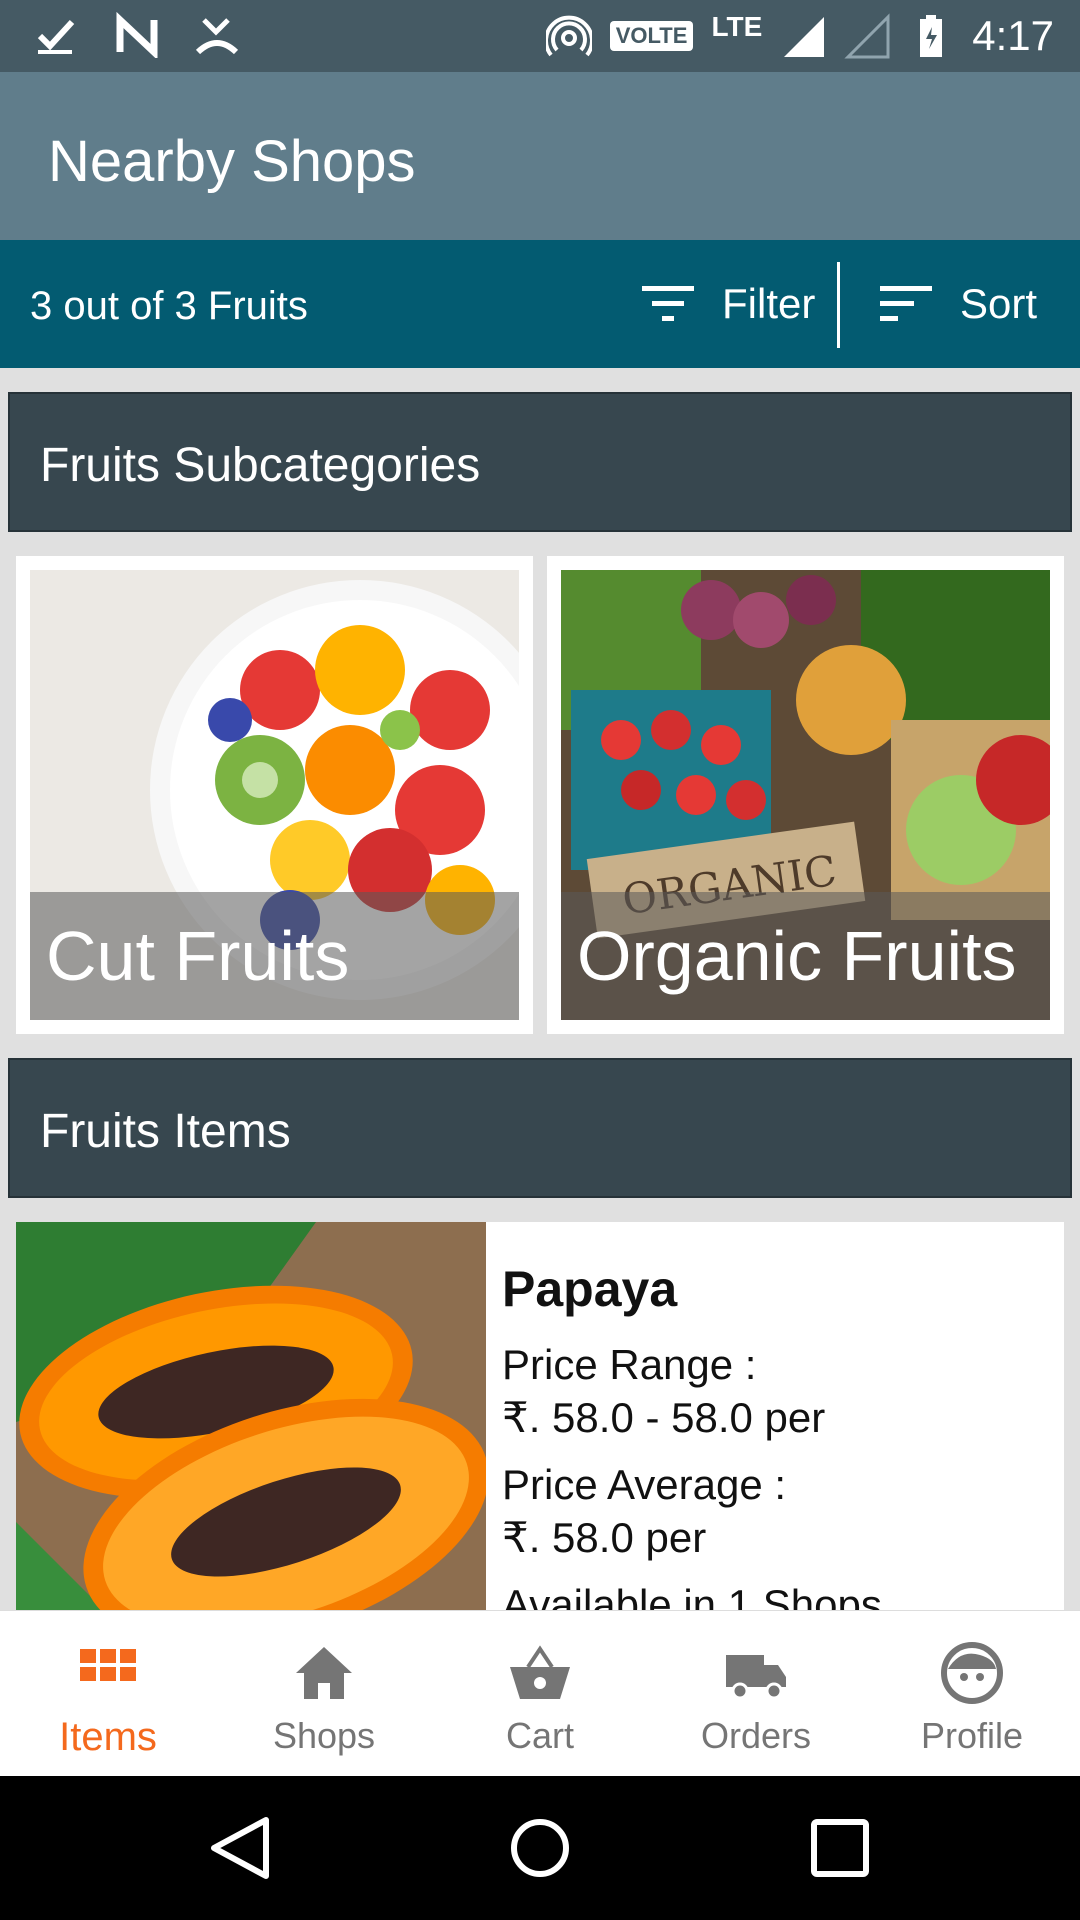  Describe the element at coordinates (198, 956) in the screenshot. I see `subcategory-label: Cut Fruits` at that location.